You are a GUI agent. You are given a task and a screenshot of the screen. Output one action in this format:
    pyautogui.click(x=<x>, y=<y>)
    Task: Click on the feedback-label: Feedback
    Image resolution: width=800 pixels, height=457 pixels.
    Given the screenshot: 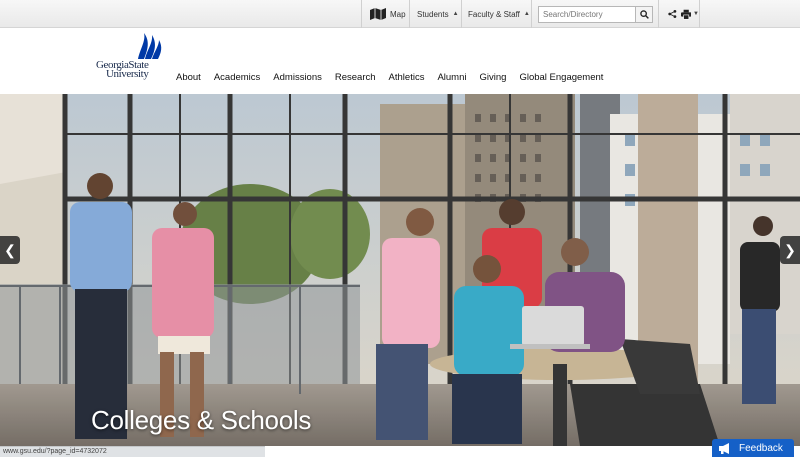 What is the action you would take?
    pyautogui.click(x=761, y=448)
    